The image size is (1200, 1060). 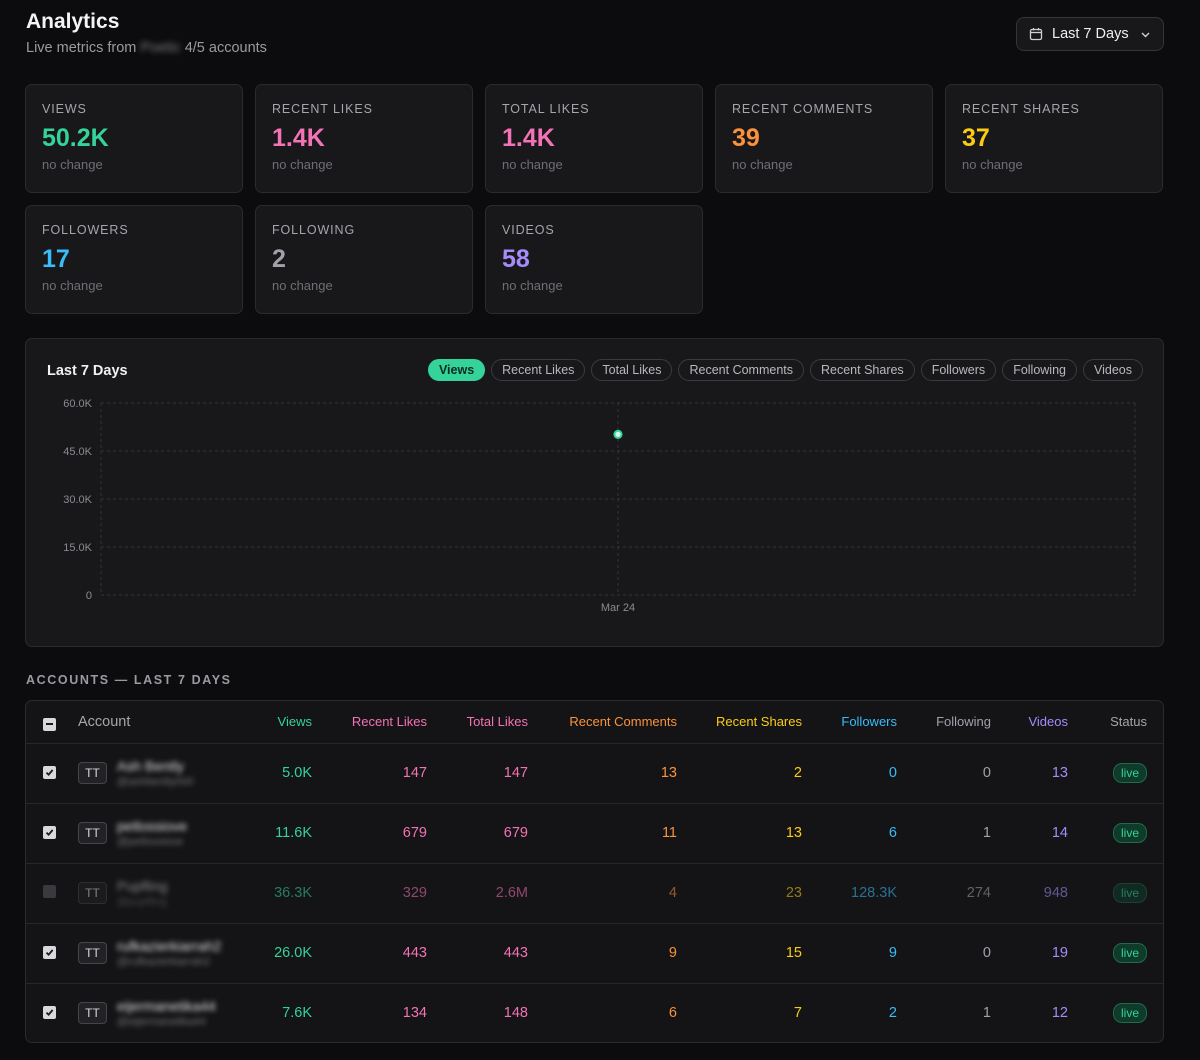 What do you see at coordinates (1029, 722) in the screenshot?
I see `column-header-videos: Videos` at bounding box center [1029, 722].